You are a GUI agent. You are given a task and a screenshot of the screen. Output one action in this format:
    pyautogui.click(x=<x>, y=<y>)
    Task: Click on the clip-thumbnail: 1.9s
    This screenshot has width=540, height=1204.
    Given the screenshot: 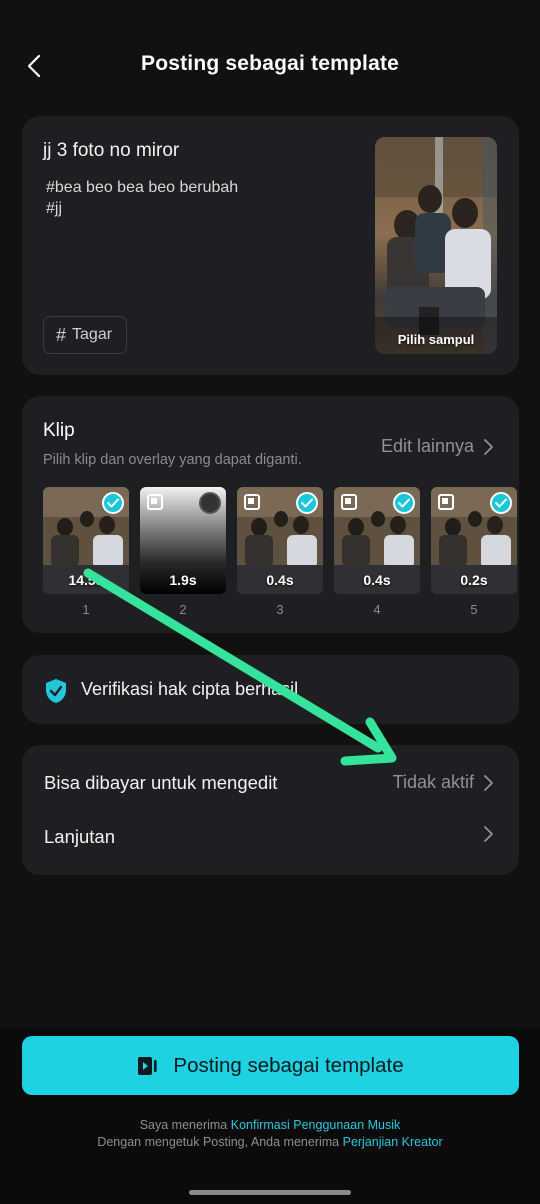 What is the action you would take?
    pyautogui.click(x=183, y=540)
    